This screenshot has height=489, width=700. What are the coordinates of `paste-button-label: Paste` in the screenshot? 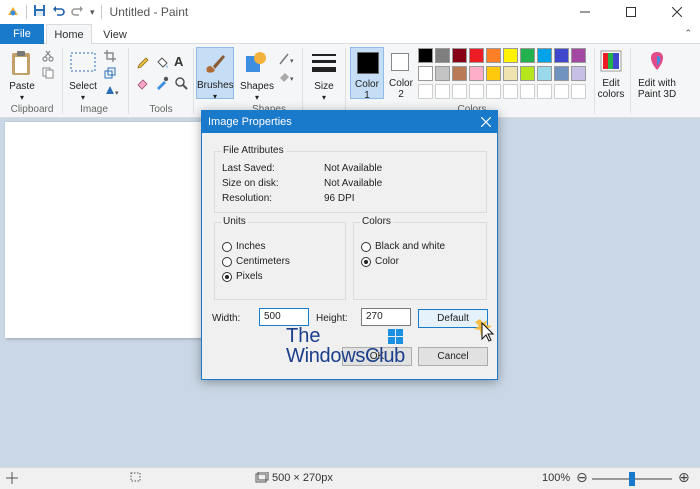 It's located at (22, 86).